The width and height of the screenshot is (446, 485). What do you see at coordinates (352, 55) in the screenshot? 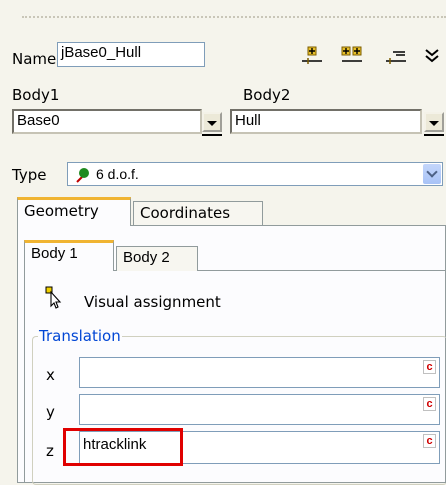
I see `add-joints-icon` at bounding box center [352, 55].